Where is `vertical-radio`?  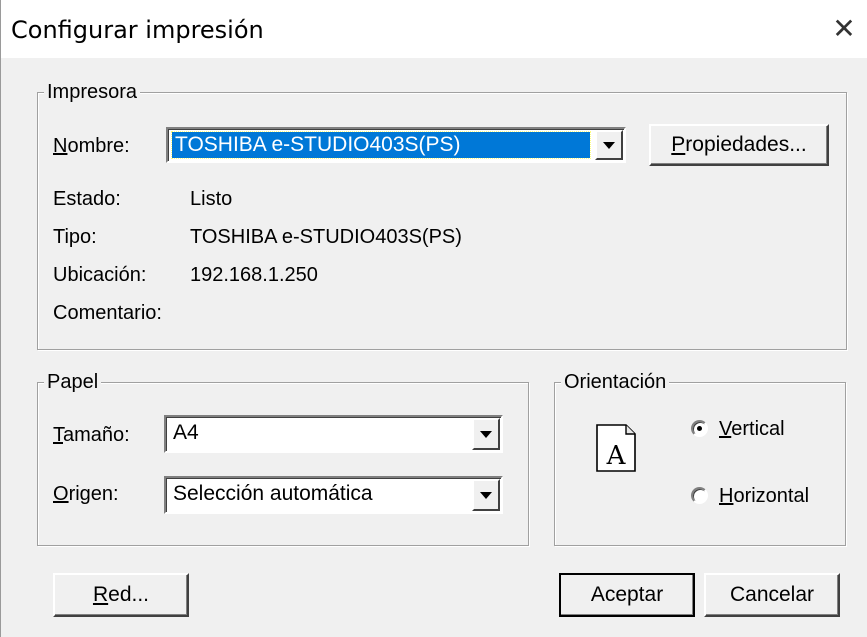
vertical-radio is located at coordinates (699, 428).